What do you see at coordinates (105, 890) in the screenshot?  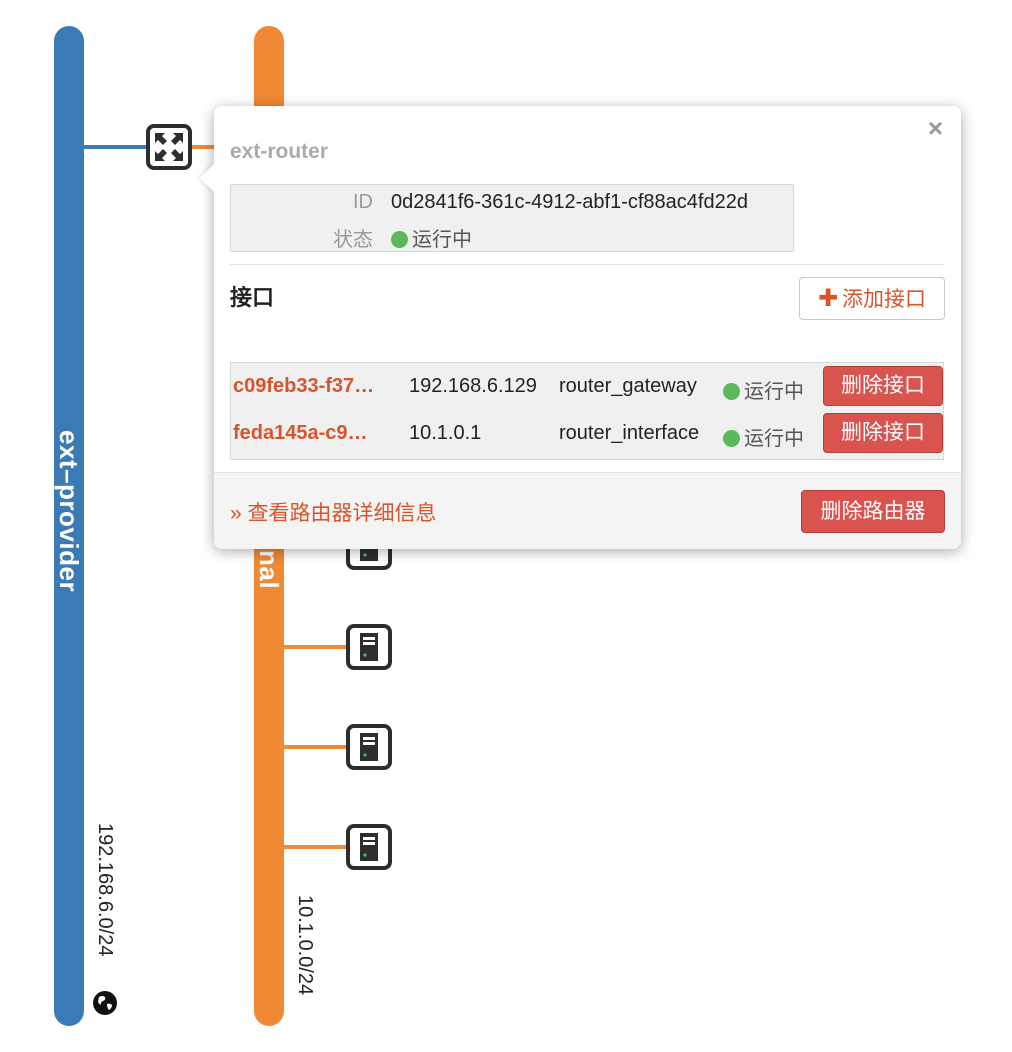 I see `external-network-cidr: 192.168.6.0/24` at bounding box center [105, 890].